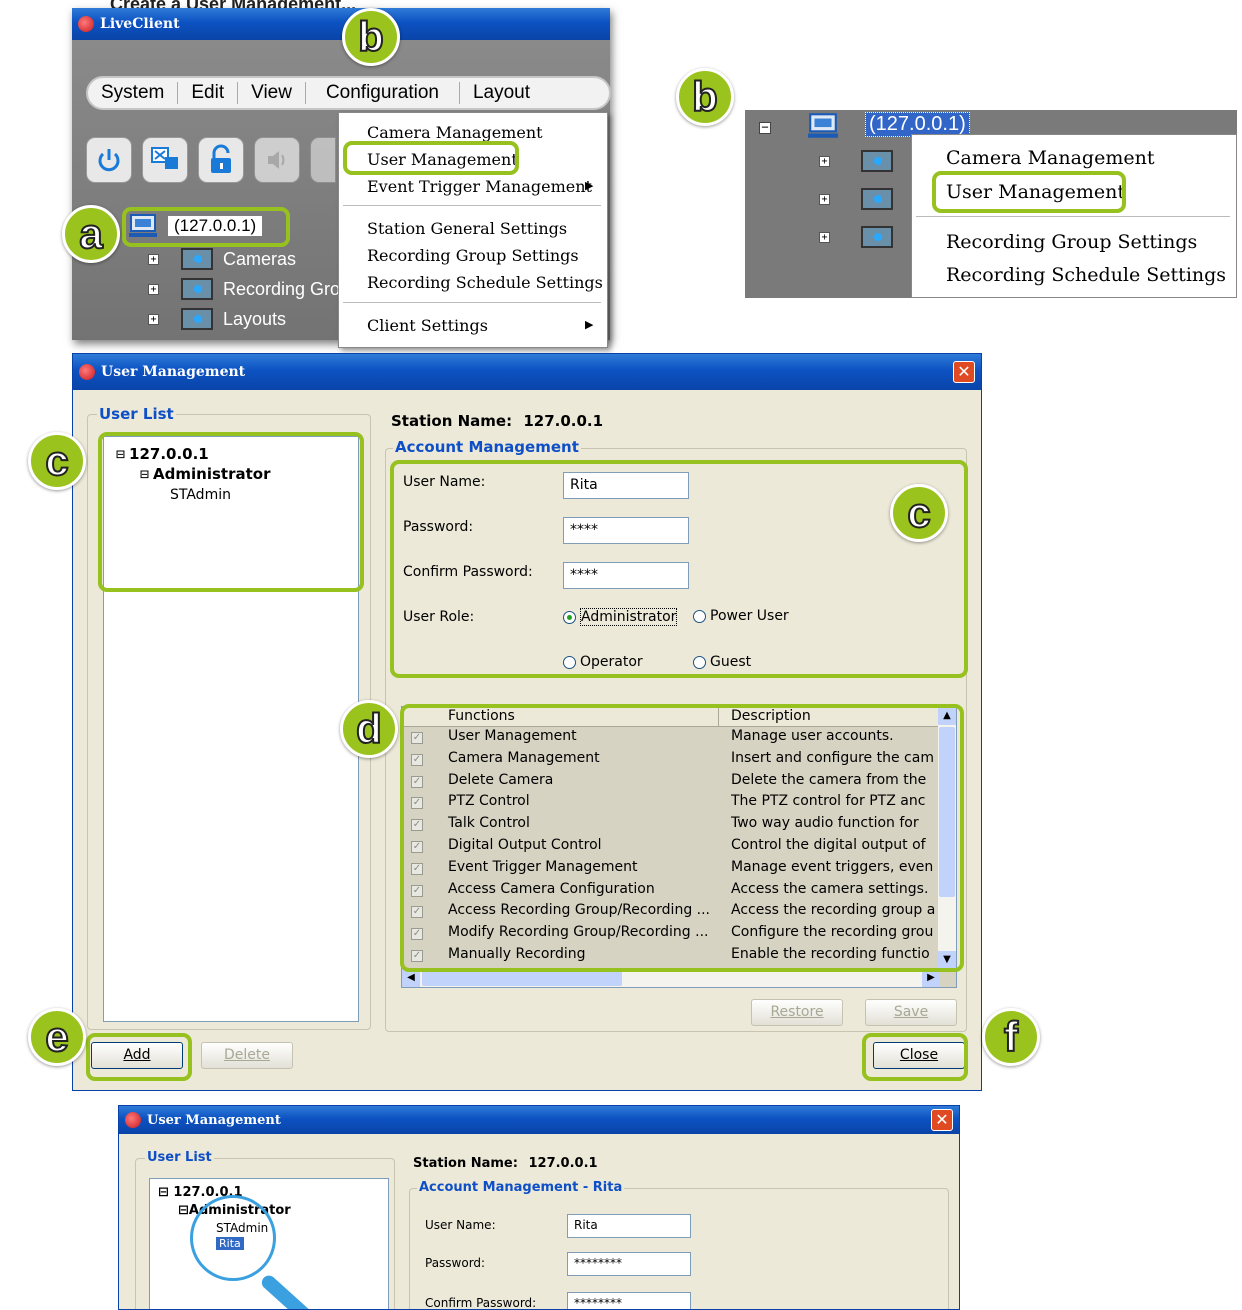  Describe the element at coordinates (467, 228) in the screenshot. I see `menu-item-station-general: Station General Settings` at that location.